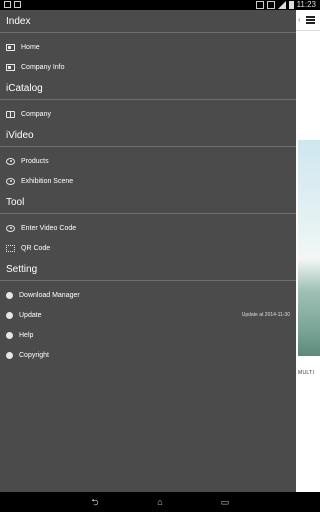  What do you see at coordinates (148, 21) in the screenshot?
I see `section-title-index: Index` at bounding box center [148, 21].